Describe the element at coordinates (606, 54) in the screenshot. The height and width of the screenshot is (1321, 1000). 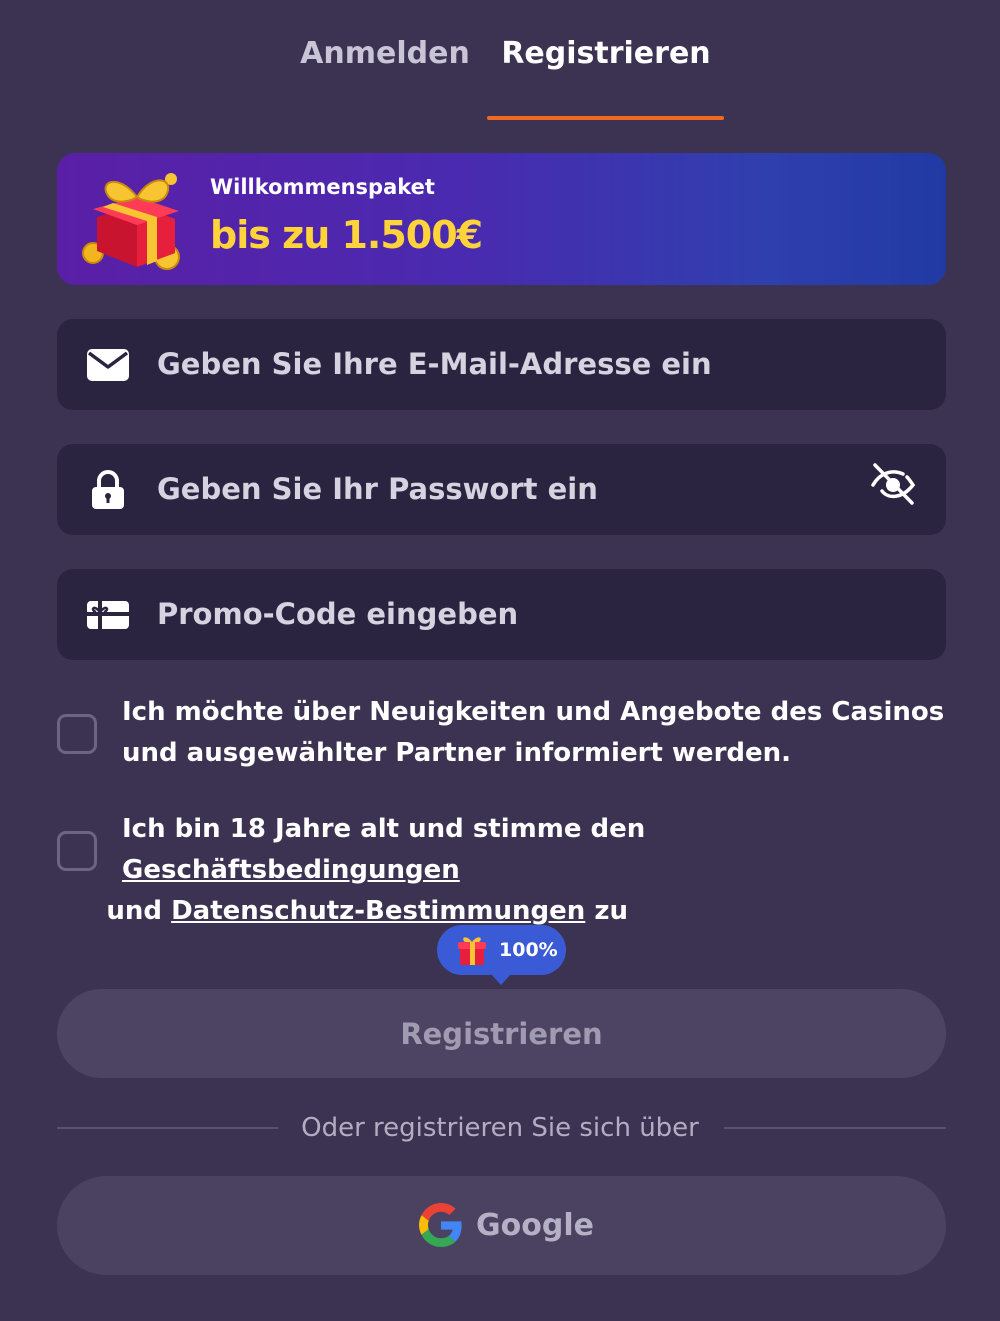
I see `tab-register: Registrieren` at that location.